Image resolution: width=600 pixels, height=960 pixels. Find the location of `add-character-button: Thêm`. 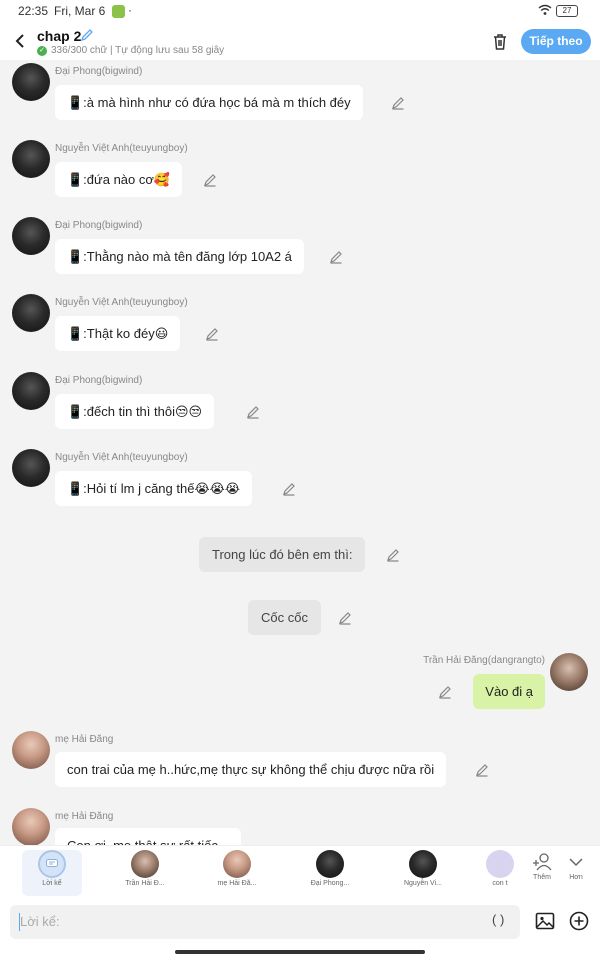

add-character-button: Thêm is located at coordinates (542, 866).